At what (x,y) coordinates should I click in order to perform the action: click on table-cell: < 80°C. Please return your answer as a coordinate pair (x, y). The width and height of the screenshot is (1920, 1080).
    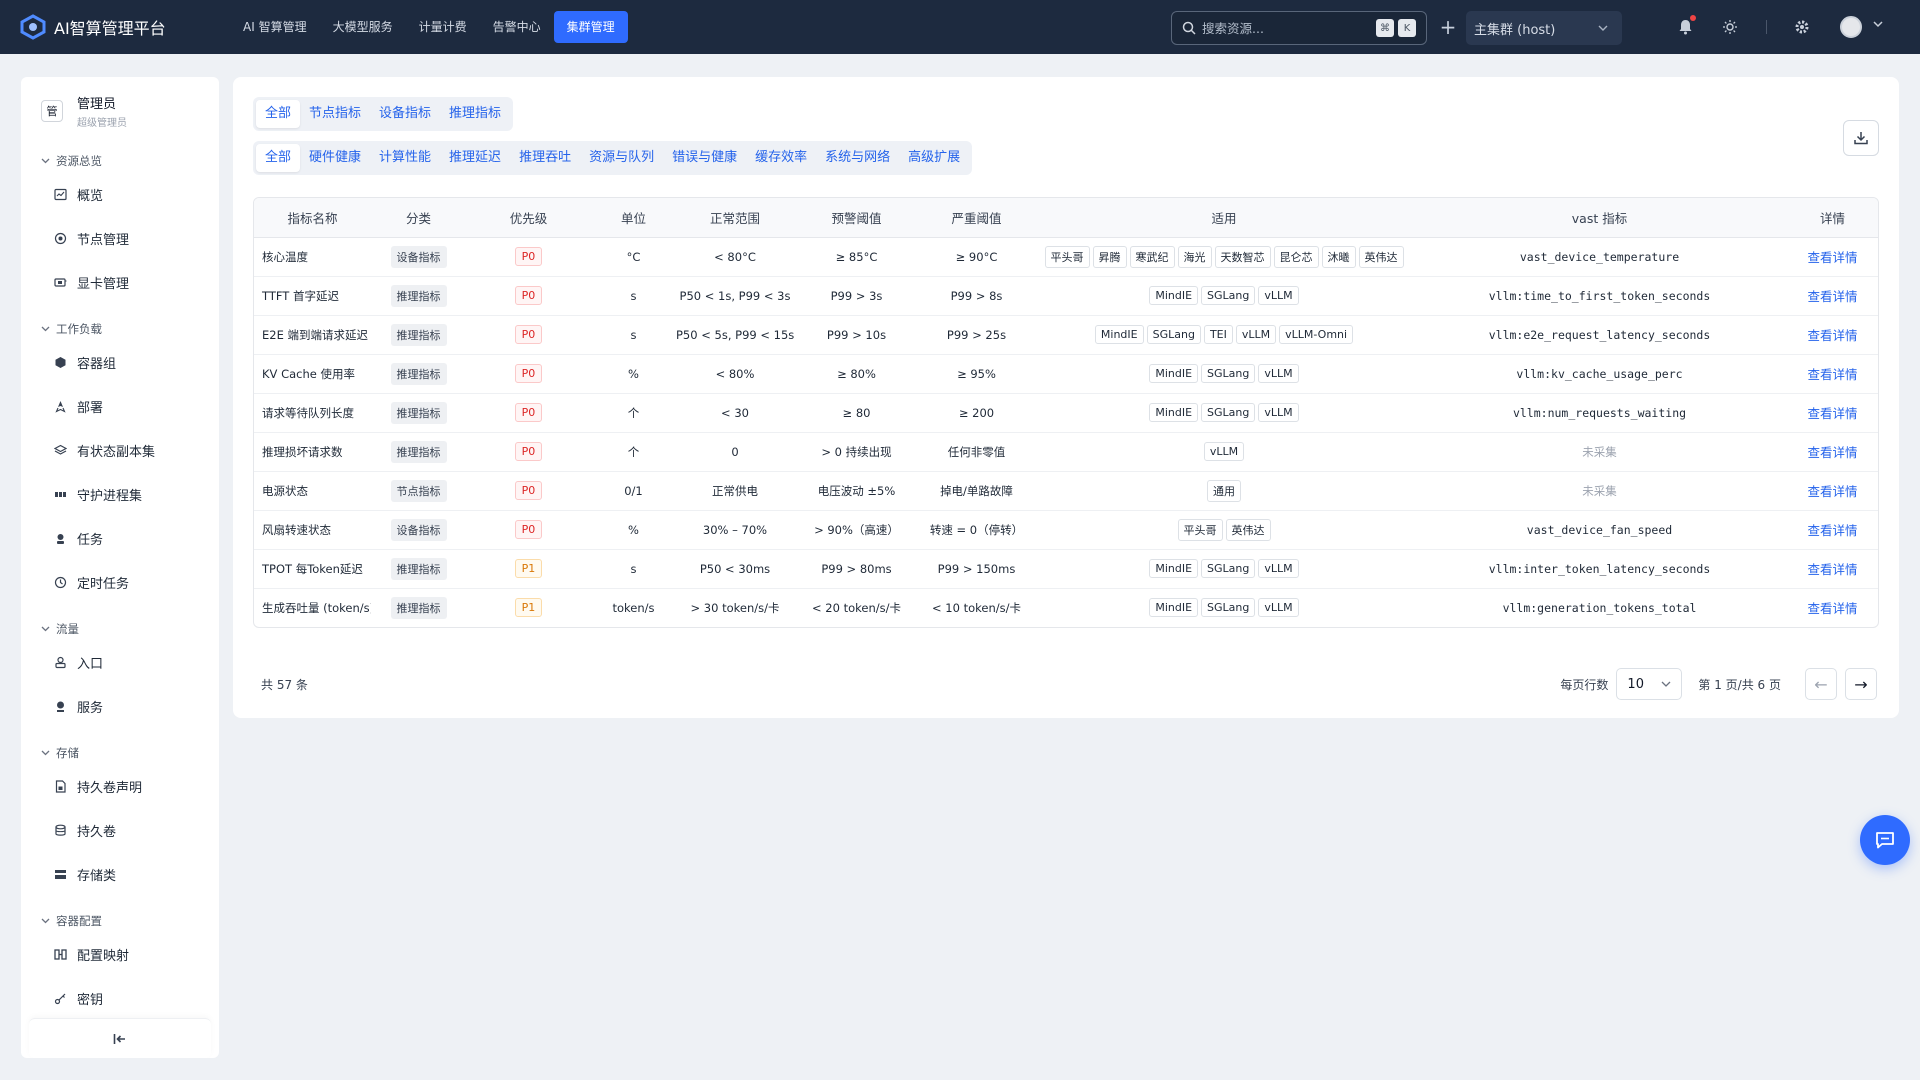
    Looking at the image, I should click on (735, 257).